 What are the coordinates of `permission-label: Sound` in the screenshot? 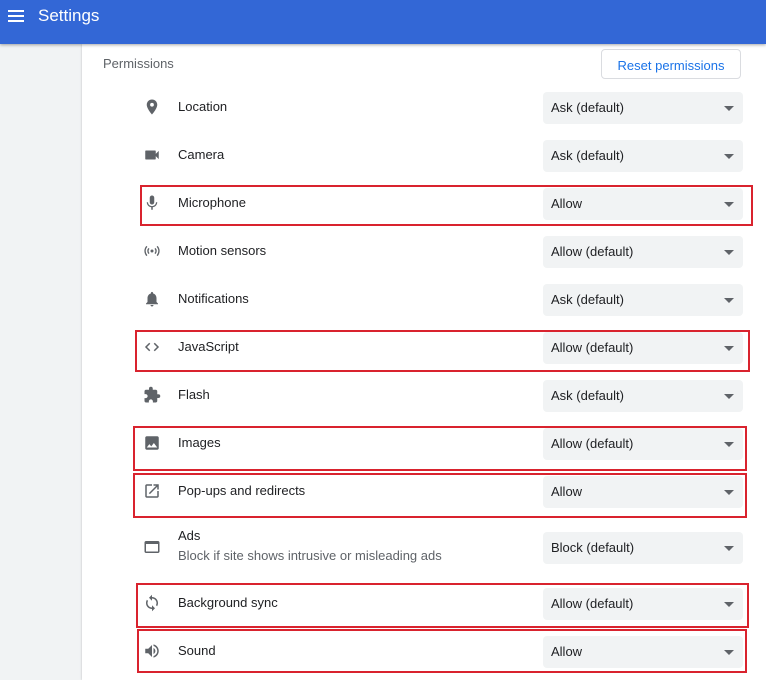 It's located at (197, 650).